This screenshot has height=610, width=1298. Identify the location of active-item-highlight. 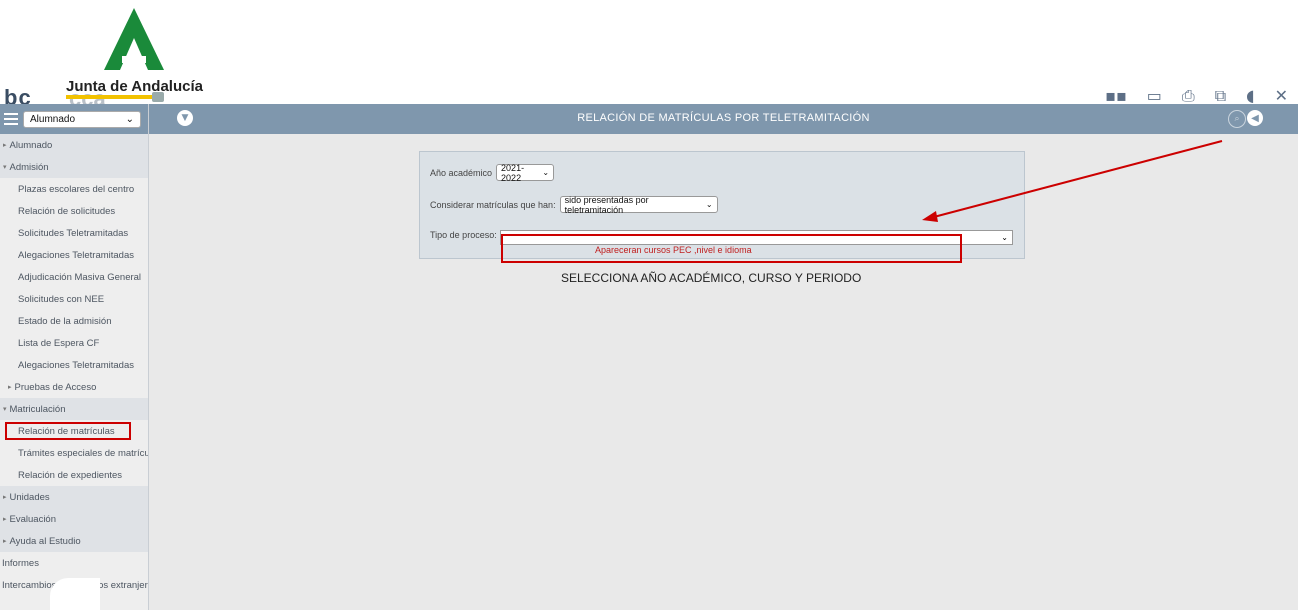
(68, 431).